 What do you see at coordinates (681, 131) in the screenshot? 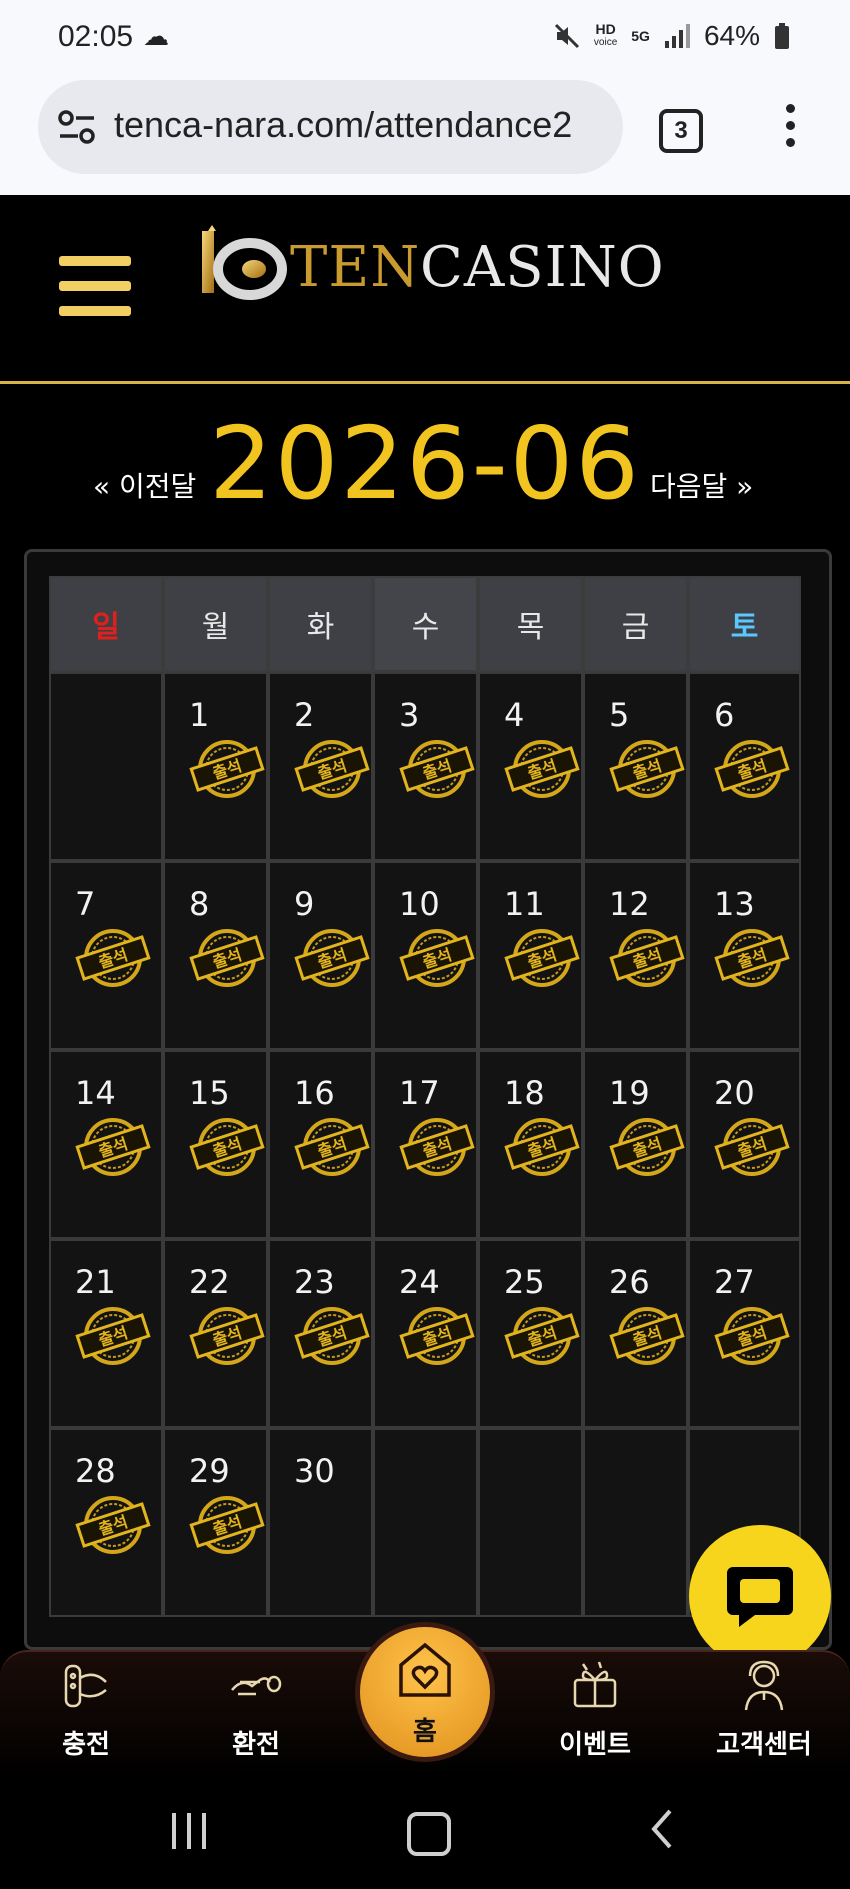
I see `tab-switcher-button: 3` at bounding box center [681, 131].